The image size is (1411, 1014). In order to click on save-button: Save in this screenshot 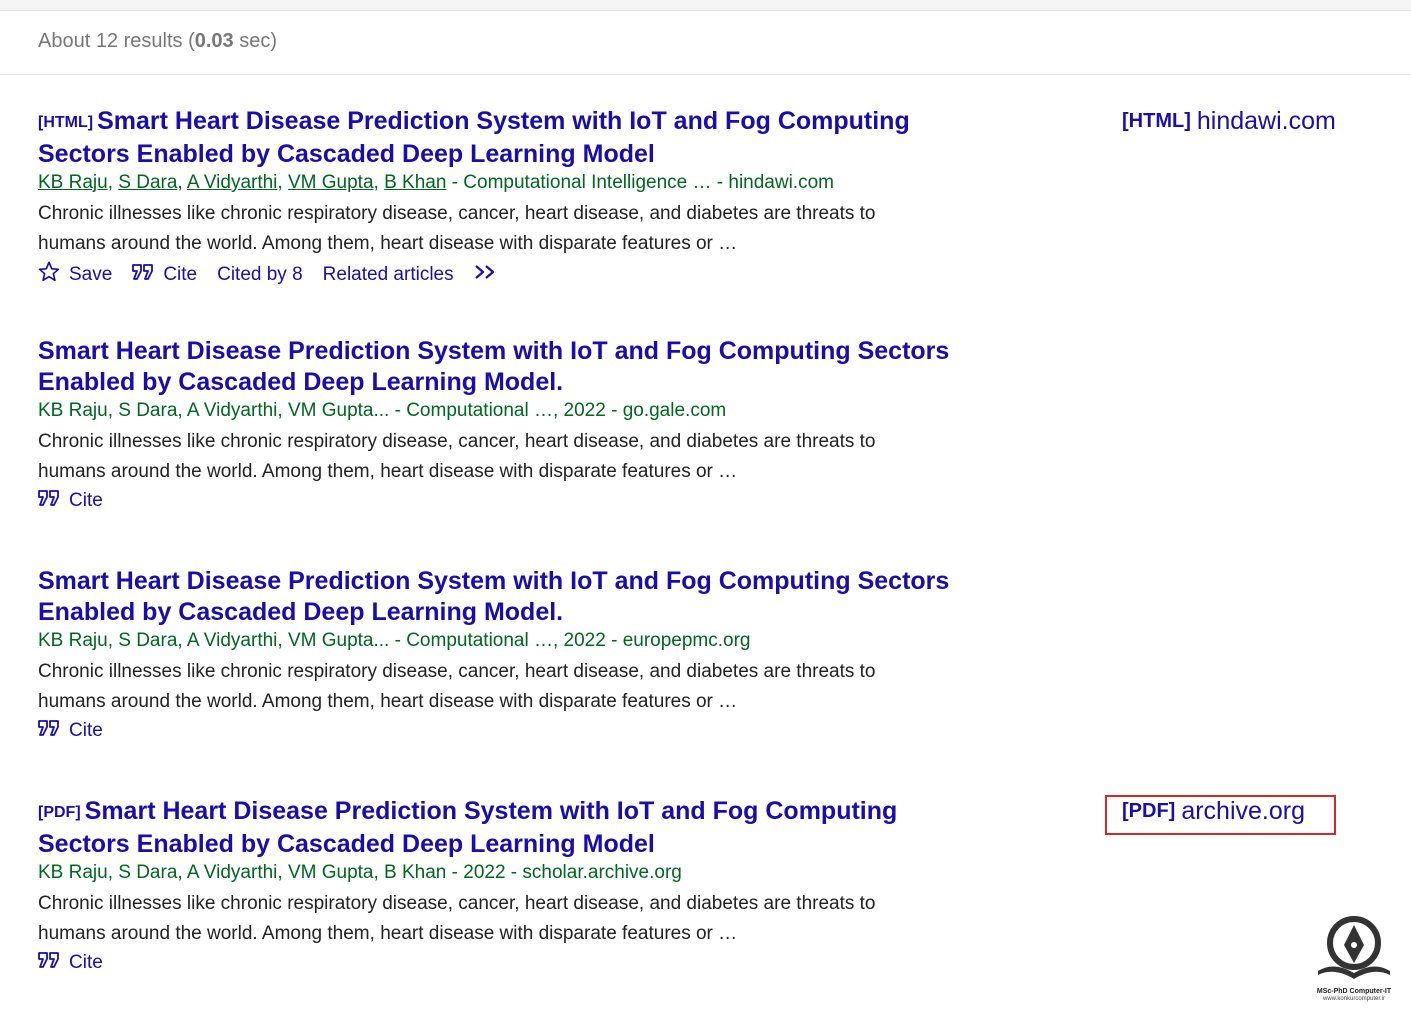, I will do `click(75, 275)`.